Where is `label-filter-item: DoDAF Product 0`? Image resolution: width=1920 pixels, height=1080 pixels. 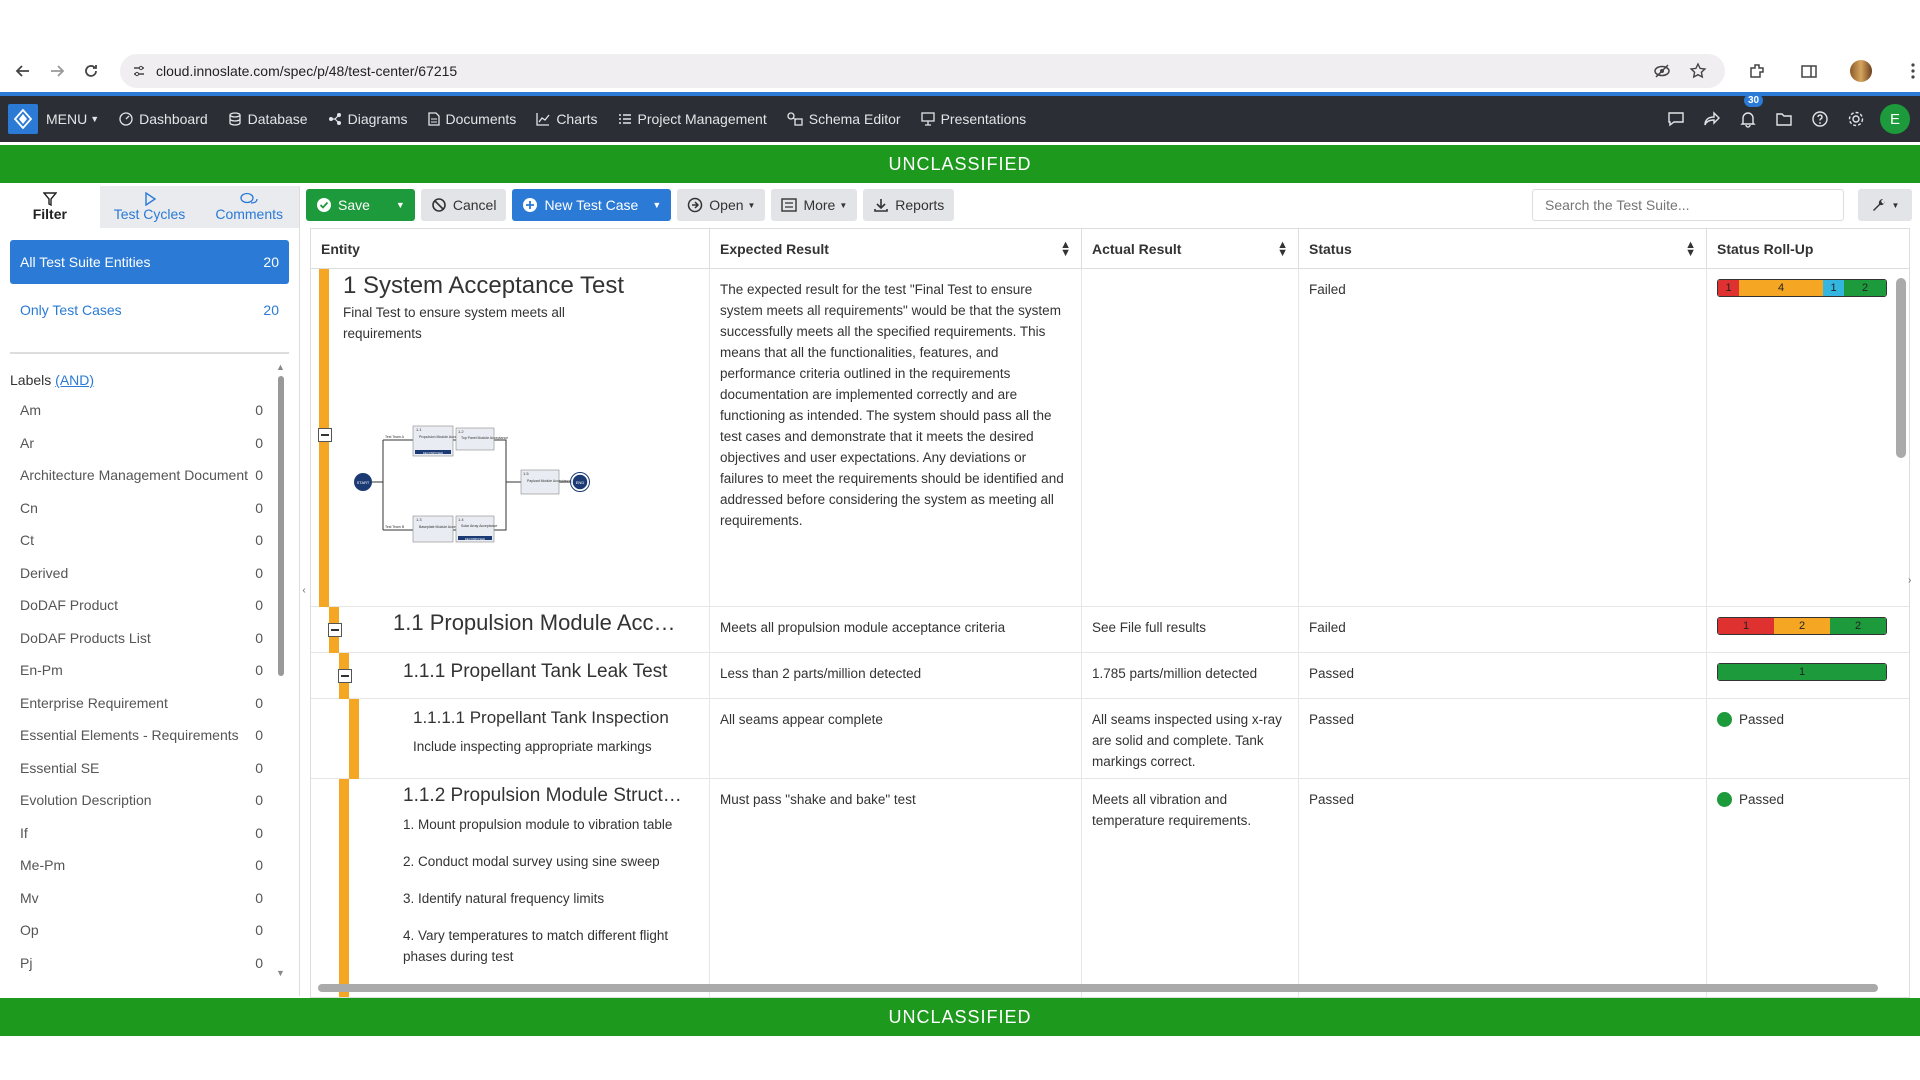 label-filter-item: DoDAF Product 0 is located at coordinates (149, 605).